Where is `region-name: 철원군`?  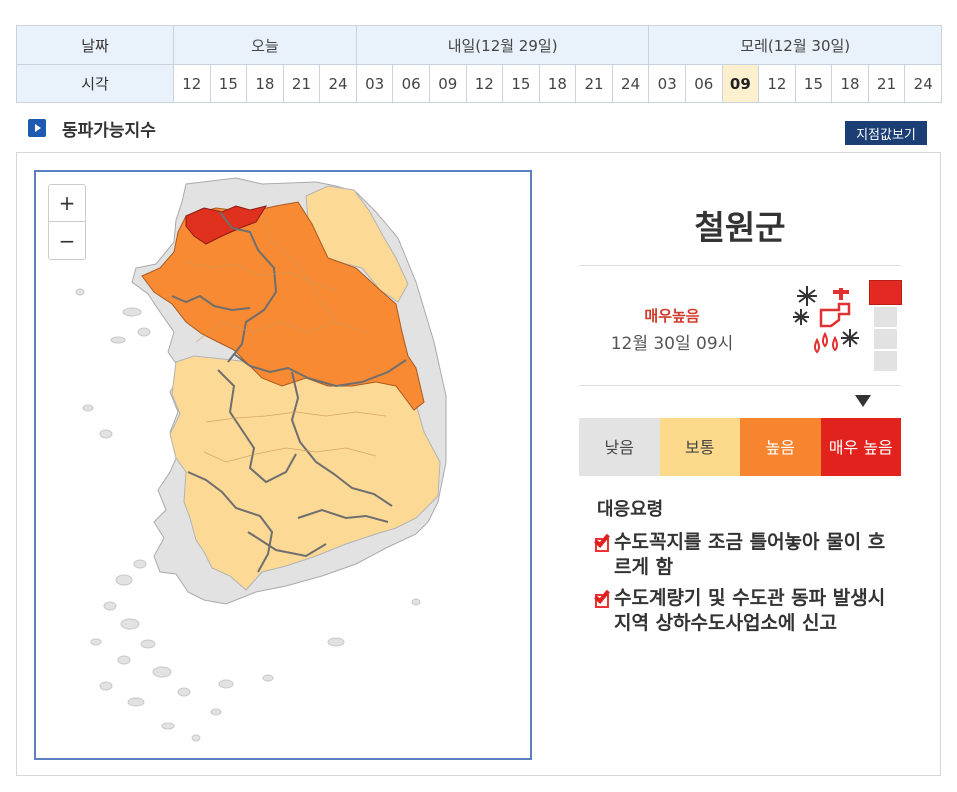
region-name: 철원군 is located at coordinates (740, 227).